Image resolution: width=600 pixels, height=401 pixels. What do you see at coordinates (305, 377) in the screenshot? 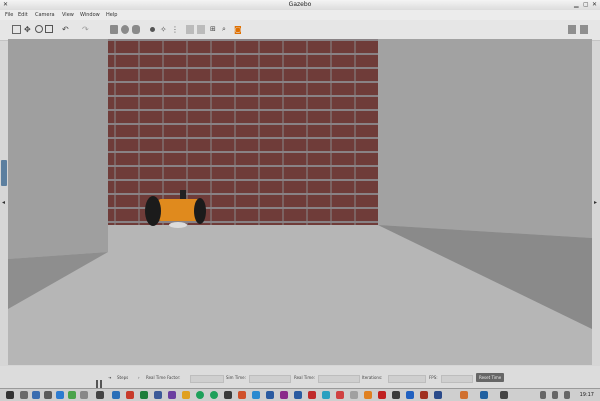
I see `real-time-label: Real Time:` at bounding box center [305, 377].